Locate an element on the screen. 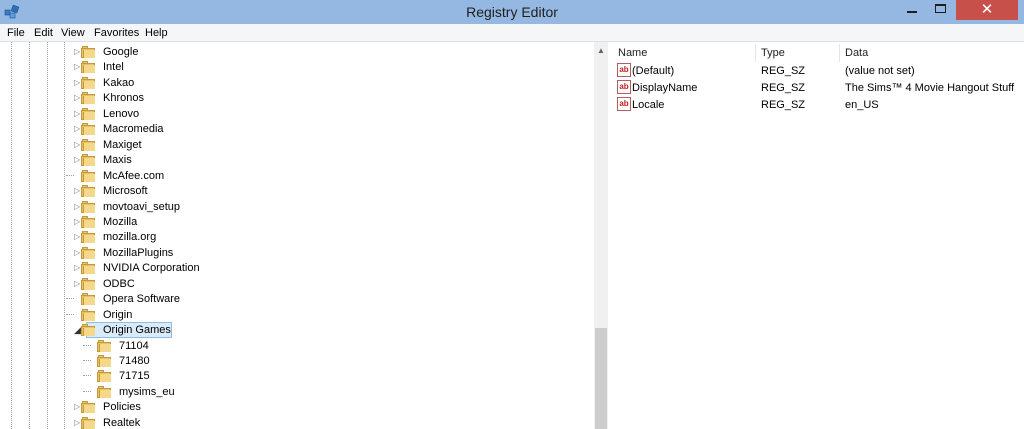  tree-item: ▷ Google is located at coordinates (297, 52).